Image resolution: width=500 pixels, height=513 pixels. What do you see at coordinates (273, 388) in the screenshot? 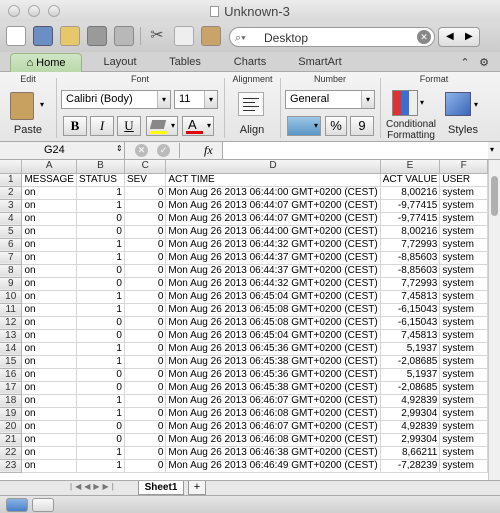
I see `cell: Mon Aug 26 2013 06:45:38 GMT+0200 (CEST)` at bounding box center [273, 388].